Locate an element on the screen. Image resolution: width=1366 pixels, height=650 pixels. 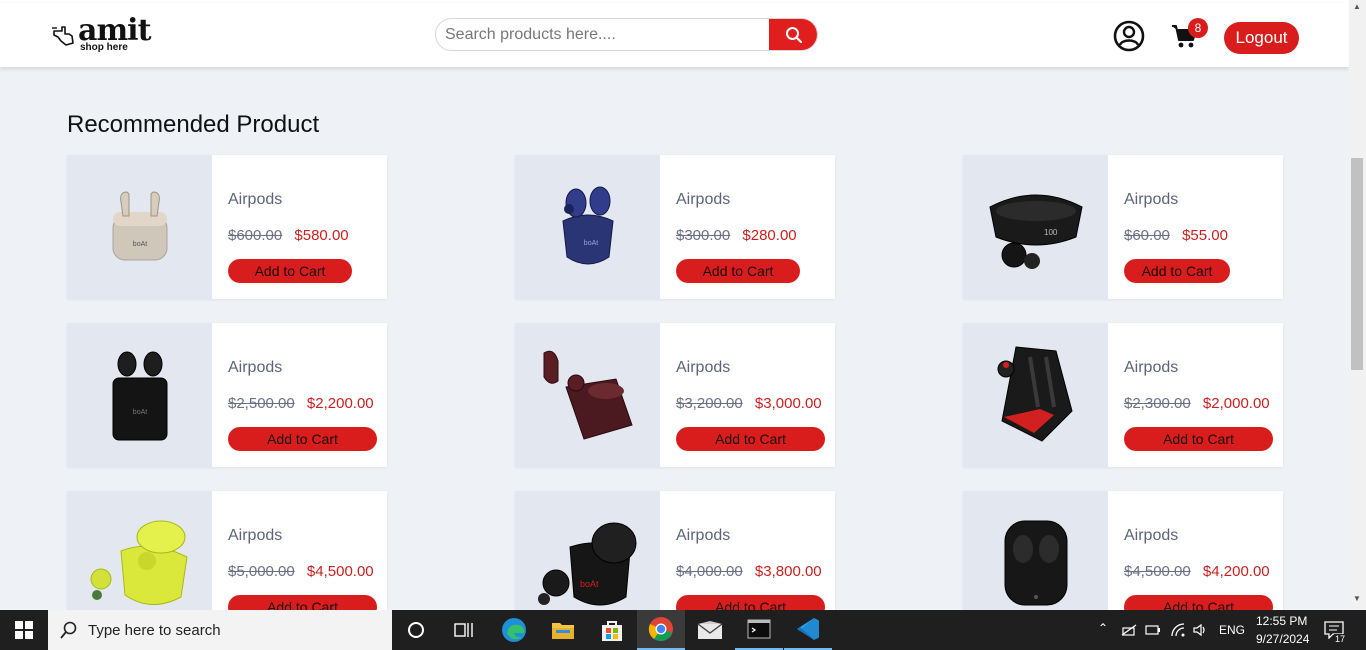
edge-browser-icon is located at coordinates (514, 630).